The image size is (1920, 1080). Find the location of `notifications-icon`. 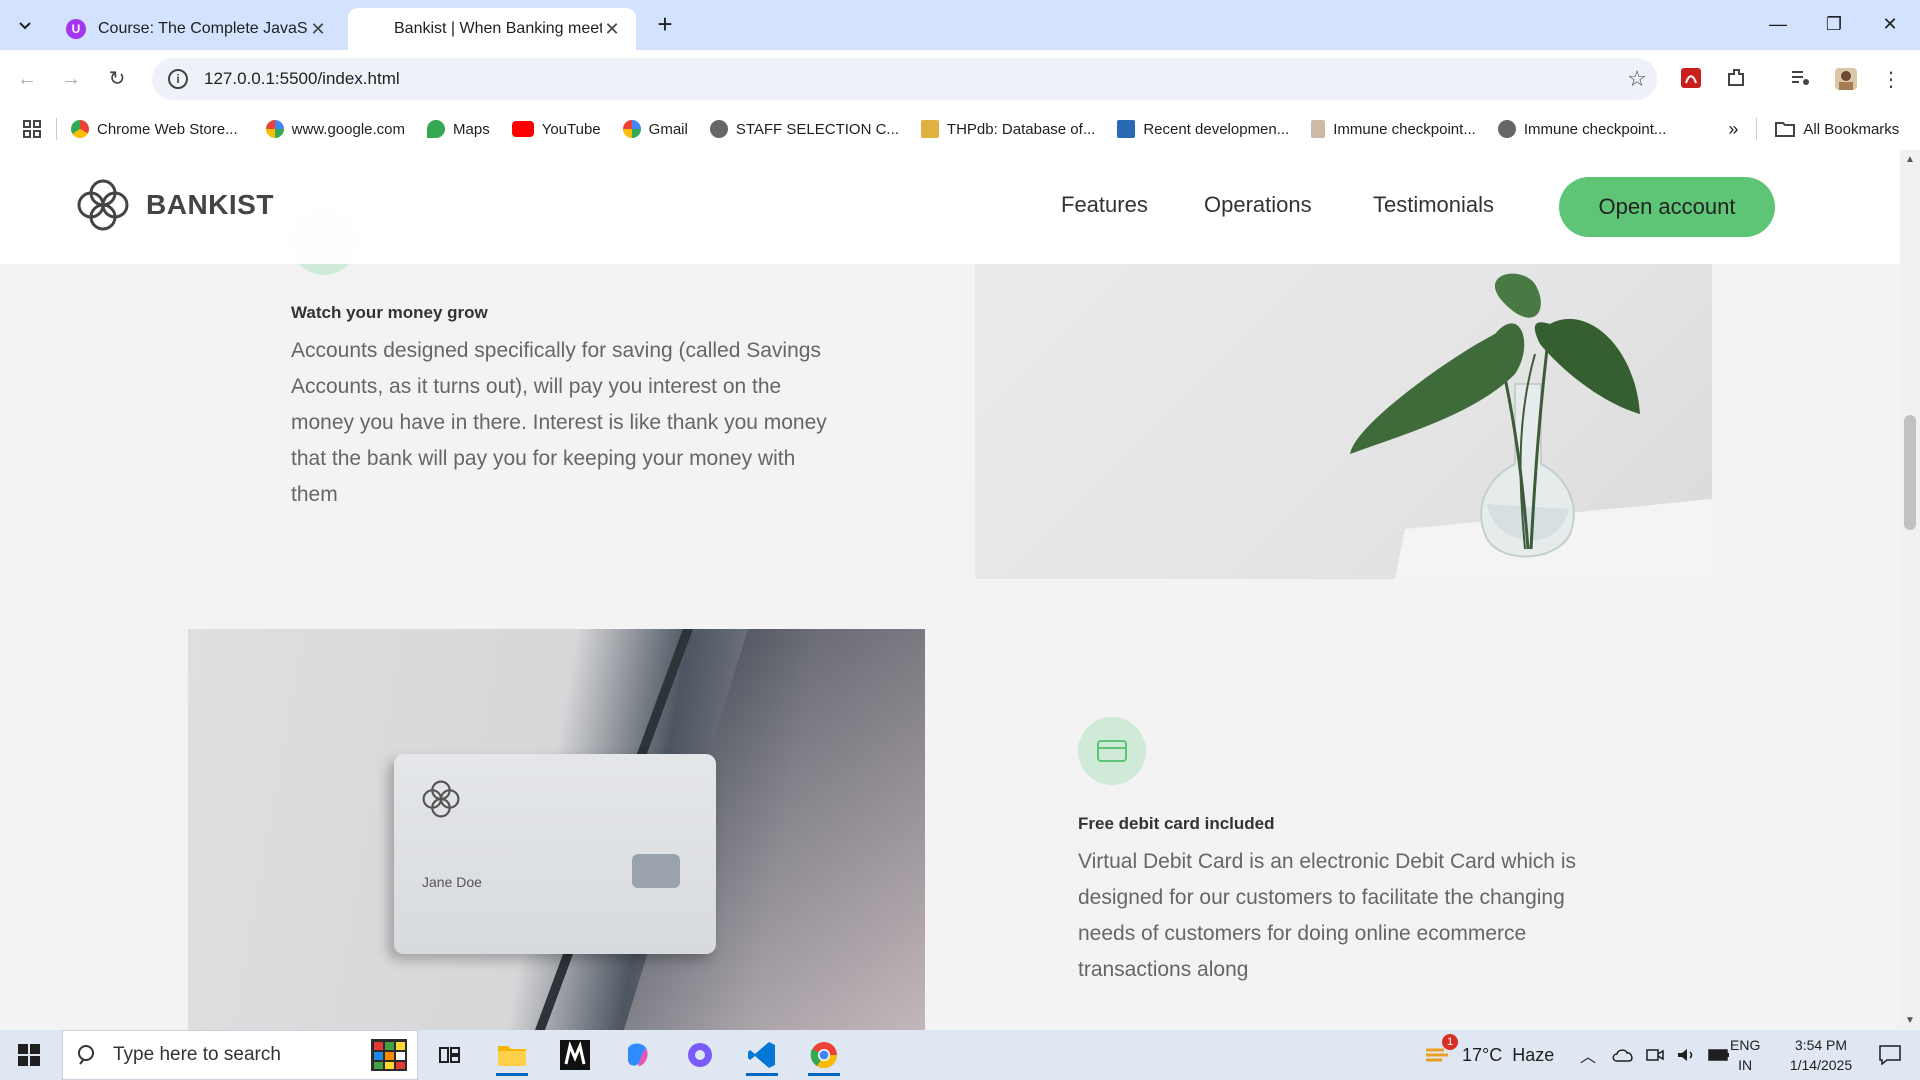

notifications-icon is located at coordinates (1890, 1055).